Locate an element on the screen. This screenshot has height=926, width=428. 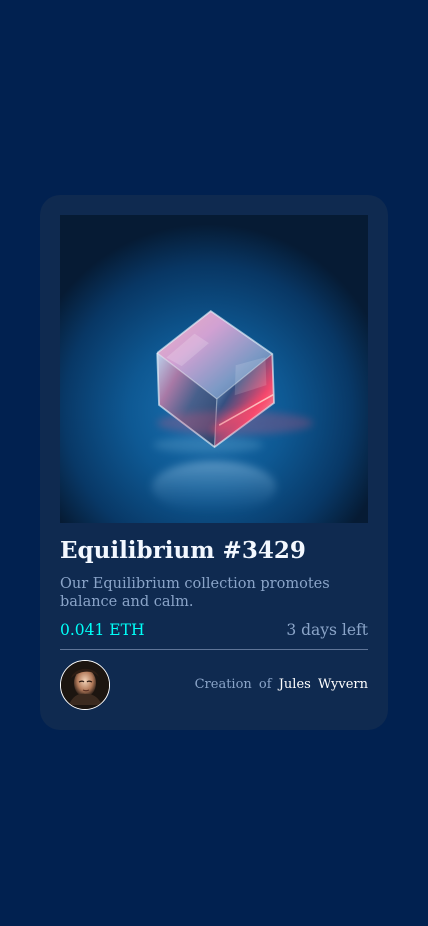
creator-avatar is located at coordinates (85, 685).